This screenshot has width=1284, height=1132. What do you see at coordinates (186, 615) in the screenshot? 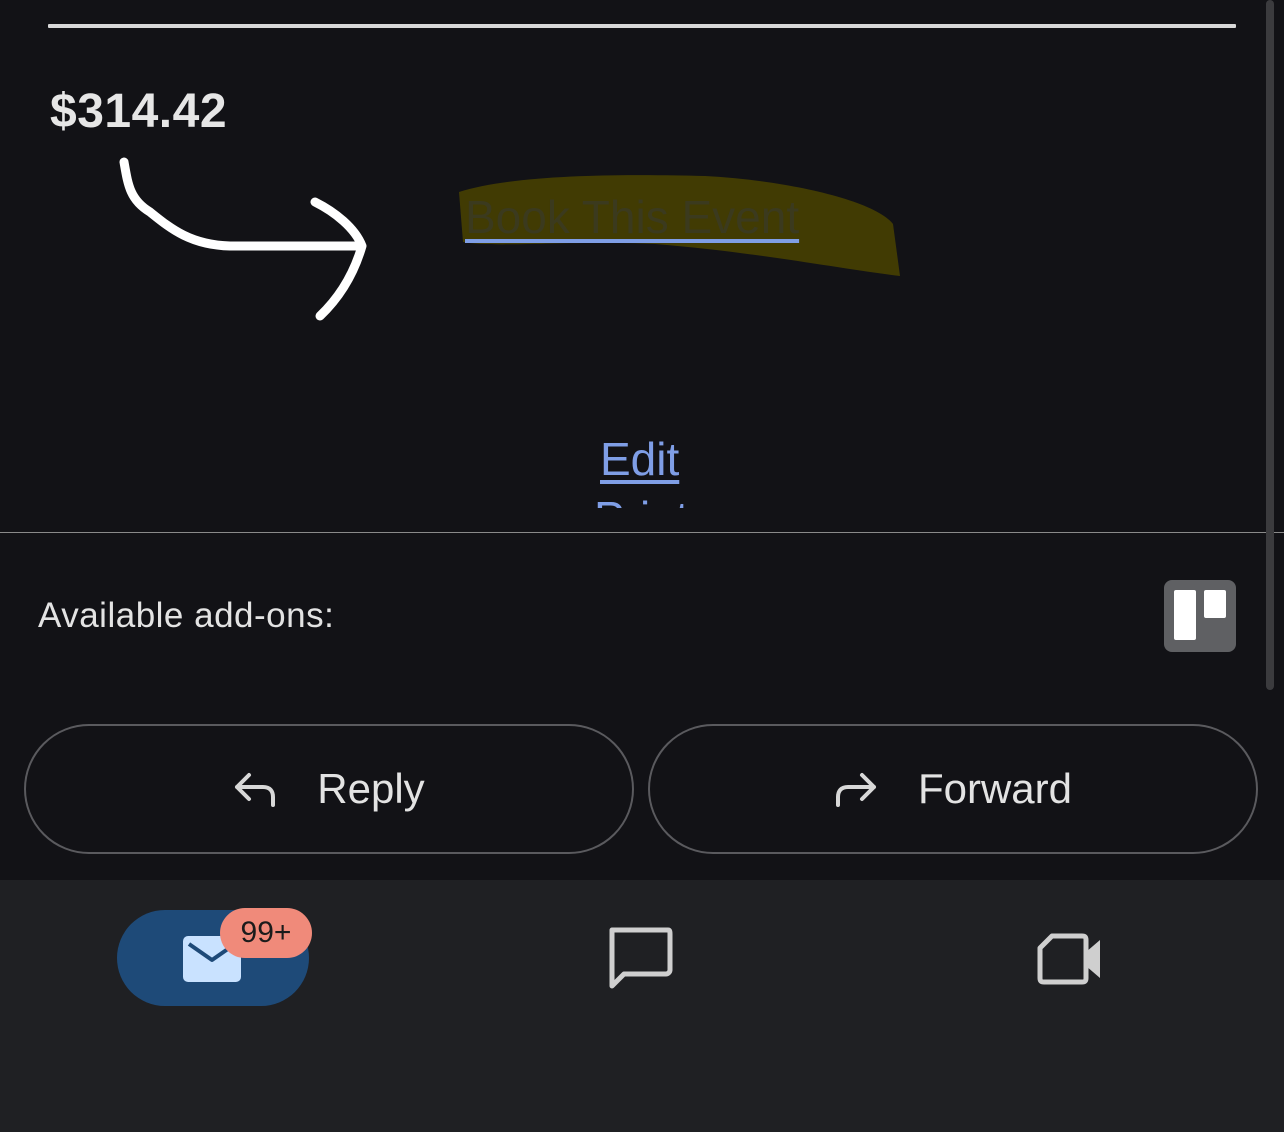
I see `addons-label: Available add-ons:` at bounding box center [186, 615].